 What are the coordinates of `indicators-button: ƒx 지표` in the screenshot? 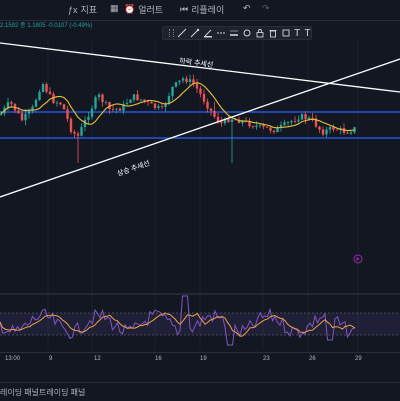 It's located at (82, 9).